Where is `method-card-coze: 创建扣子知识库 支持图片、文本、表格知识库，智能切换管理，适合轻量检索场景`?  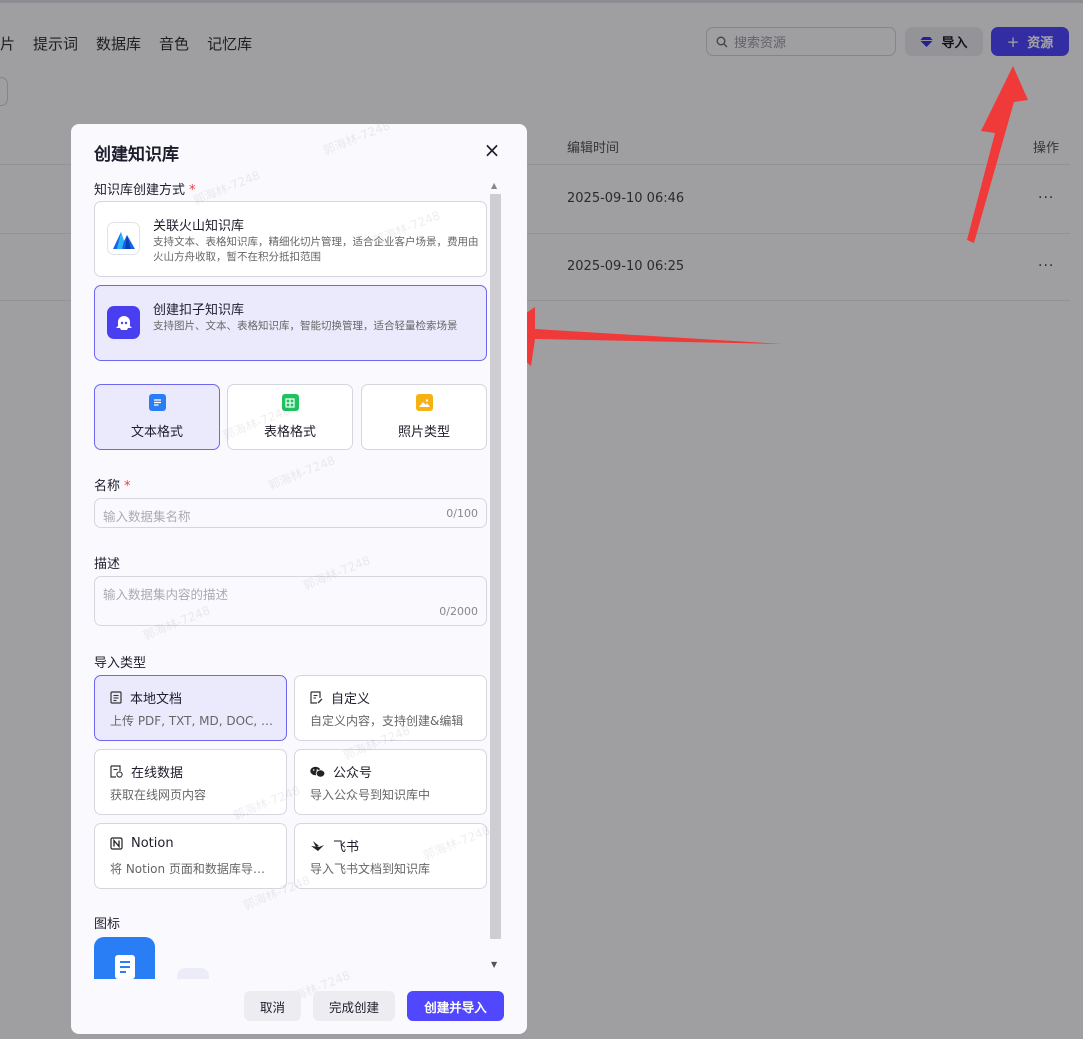
method-card-coze: 创建扣子知识库 支持图片、文本、表格知识库，智能切换管理，适合轻量检索场景 is located at coordinates (290, 323).